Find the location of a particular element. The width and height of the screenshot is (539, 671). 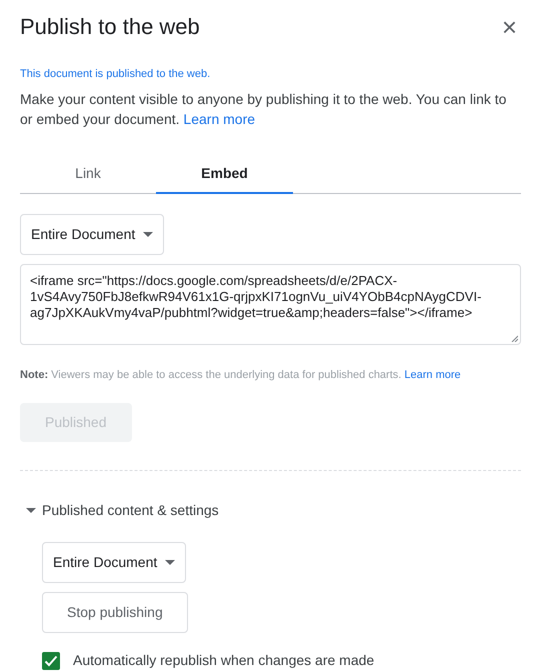

settings-toggle: Published content & settings is located at coordinates (122, 511).